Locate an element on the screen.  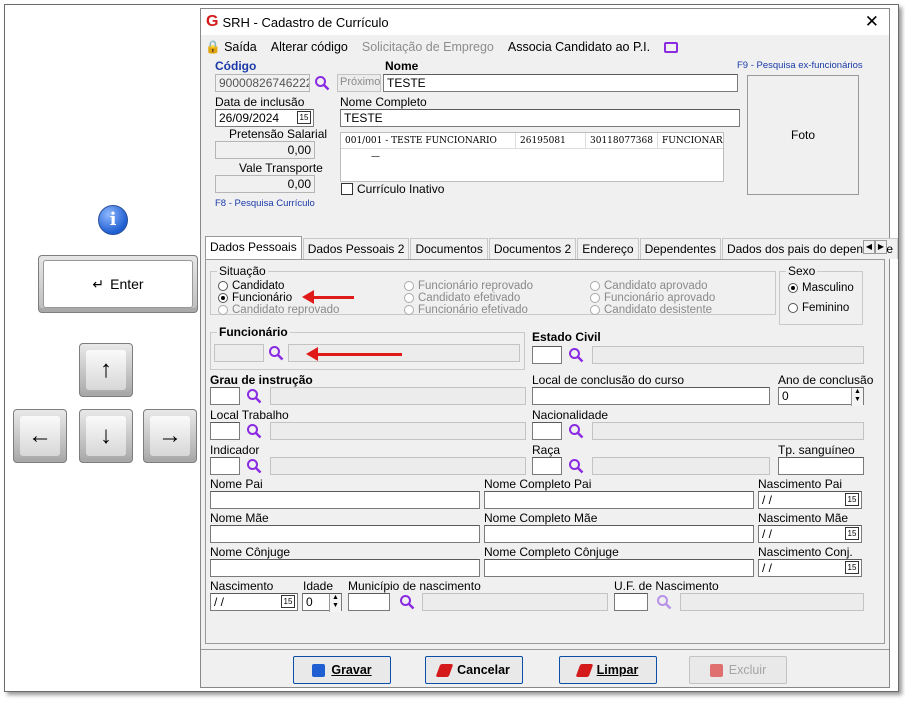
idade-value: 0 is located at coordinates (309, 602).